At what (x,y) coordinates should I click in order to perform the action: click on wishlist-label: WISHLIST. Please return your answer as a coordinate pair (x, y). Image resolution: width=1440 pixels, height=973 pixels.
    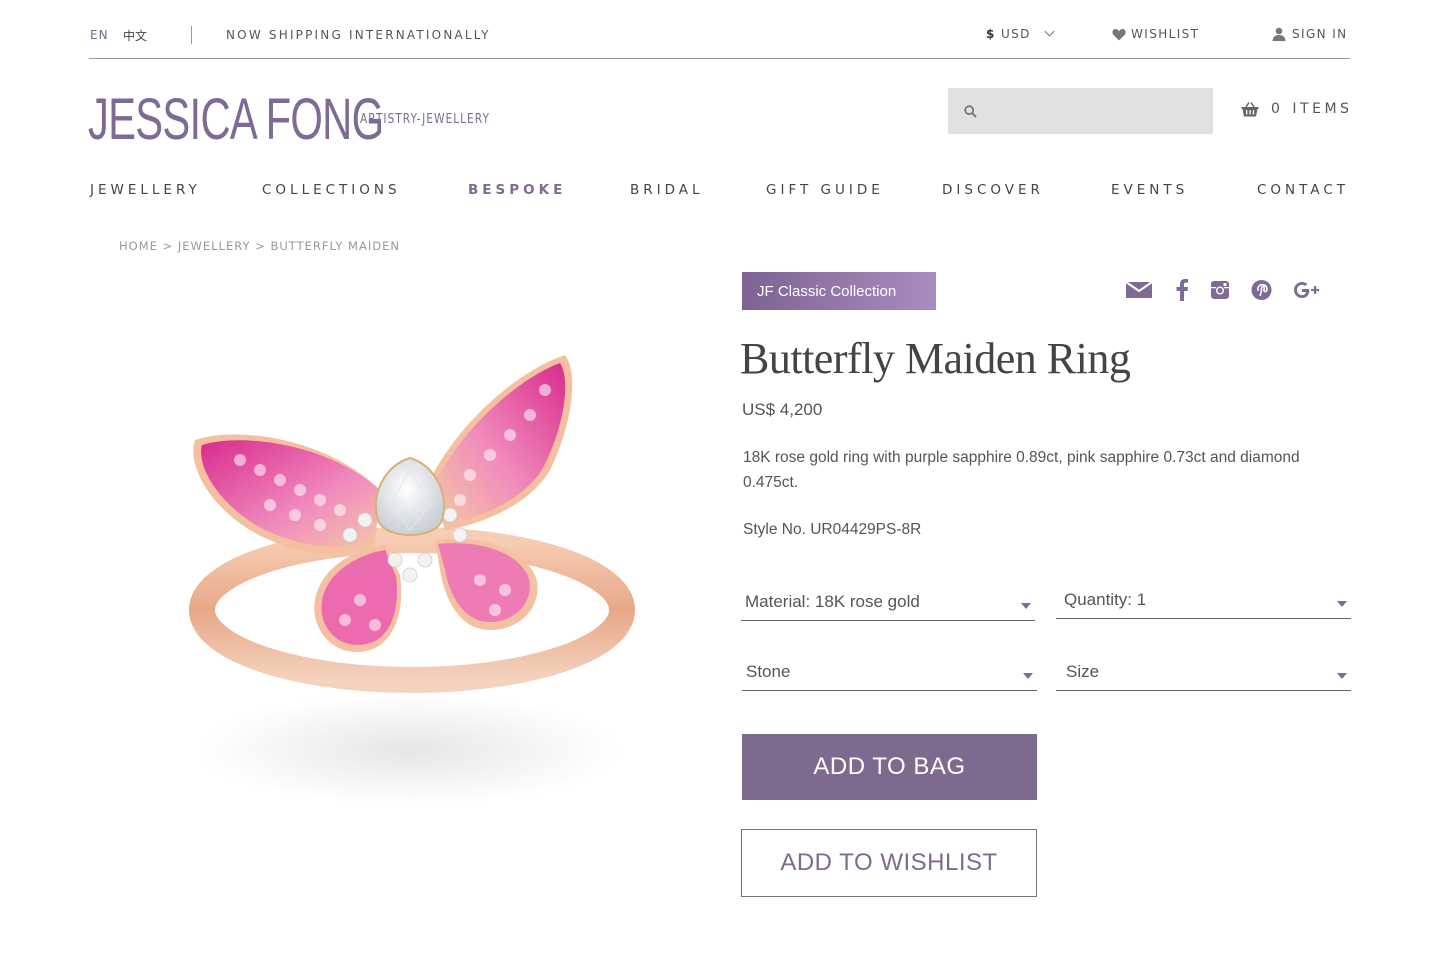
    Looking at the image, I should click on (1165, 34).